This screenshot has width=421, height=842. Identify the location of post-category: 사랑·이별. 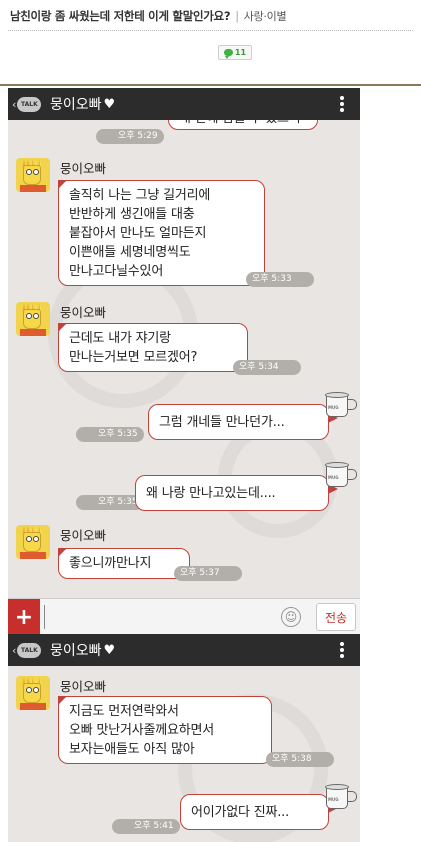
(265, 16).